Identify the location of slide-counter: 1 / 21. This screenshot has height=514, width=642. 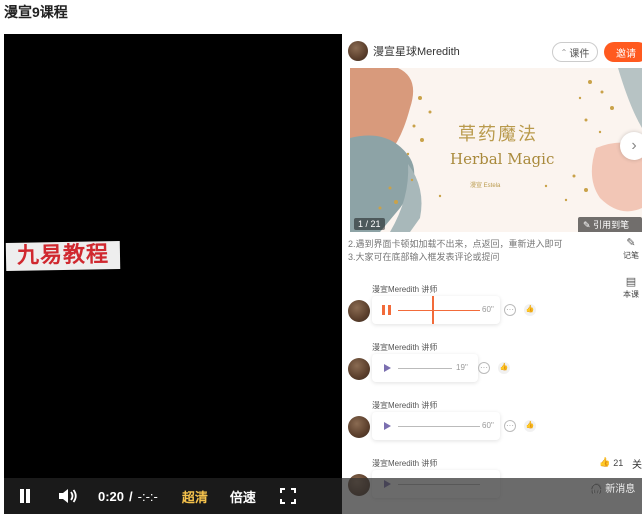
(369, 224).